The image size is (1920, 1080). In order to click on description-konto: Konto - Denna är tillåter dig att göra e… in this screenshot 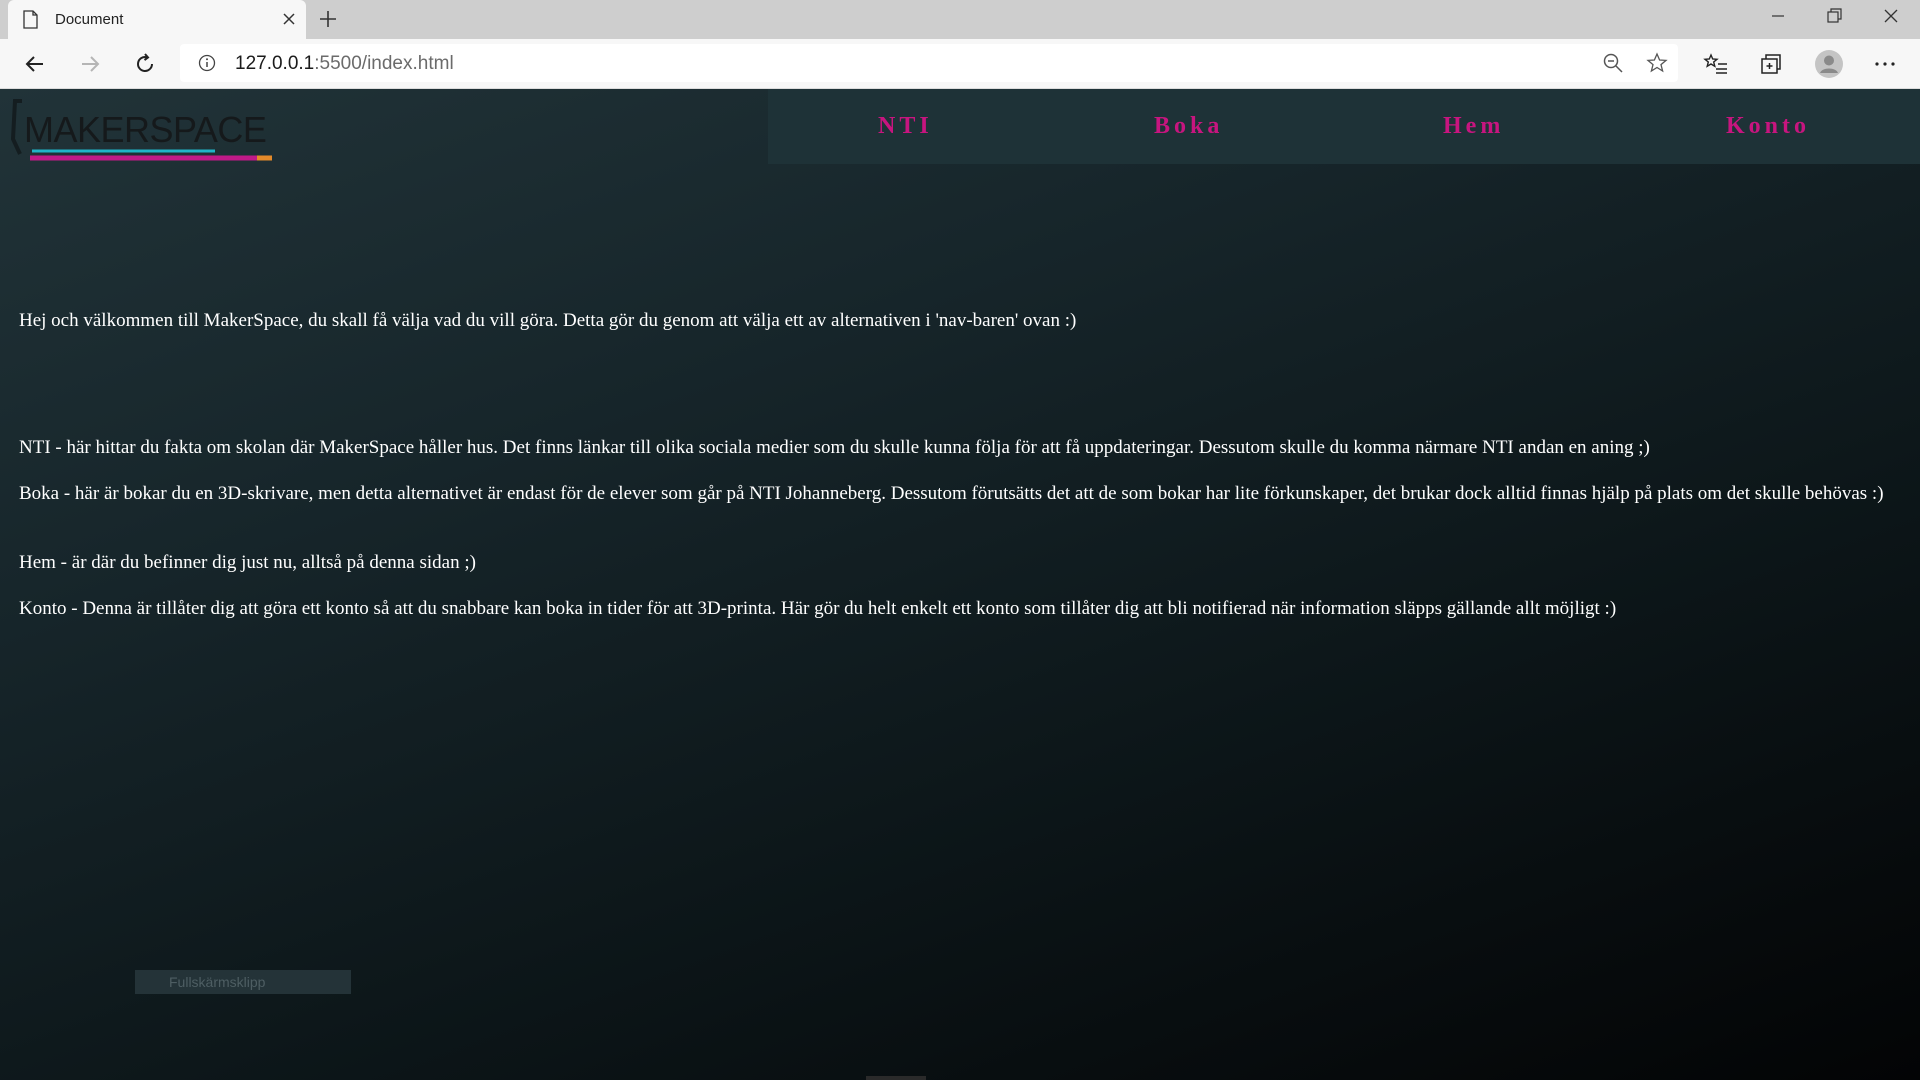, I will do `click(818, 608)`.